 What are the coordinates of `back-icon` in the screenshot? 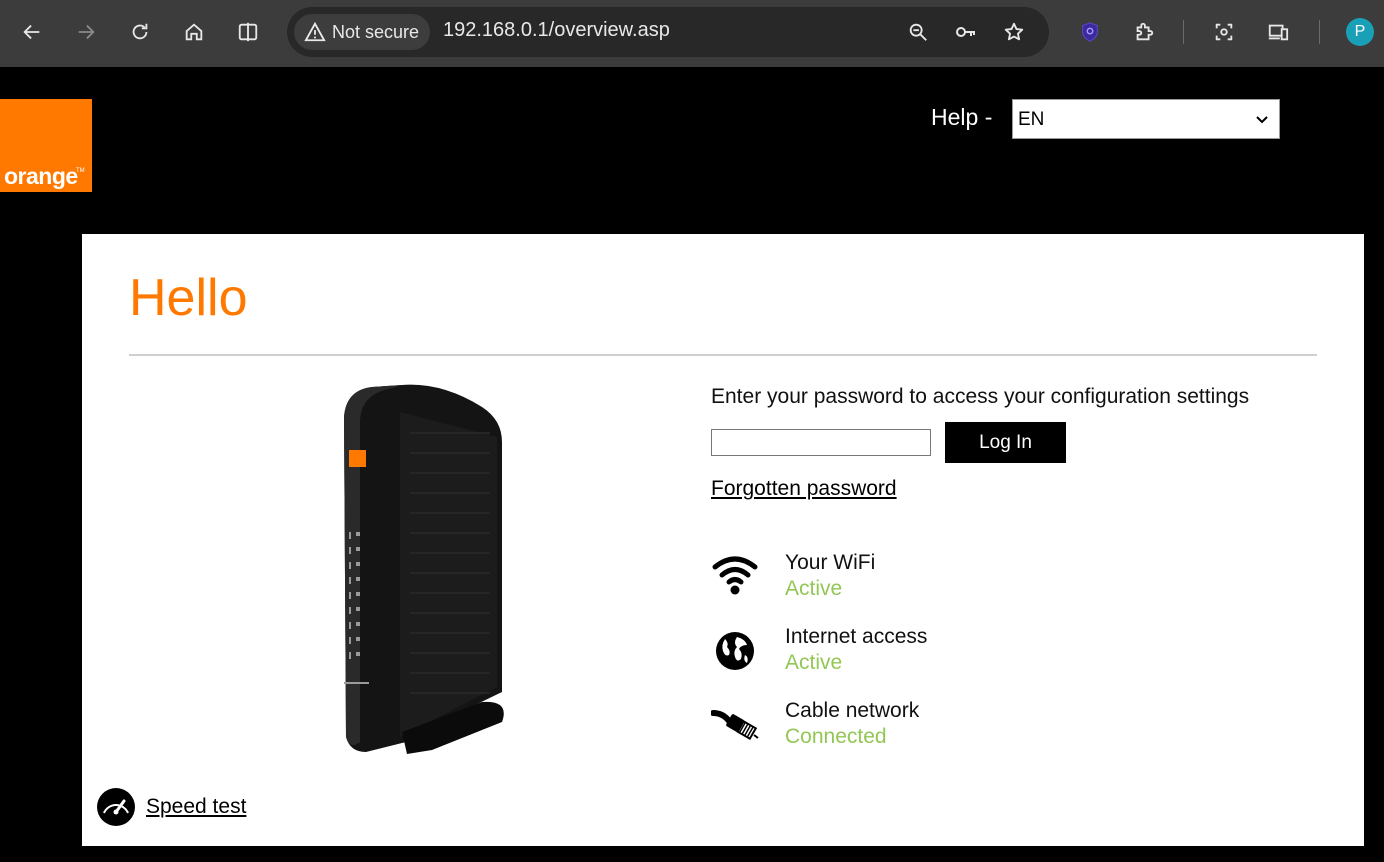 It's located at (31, 32).